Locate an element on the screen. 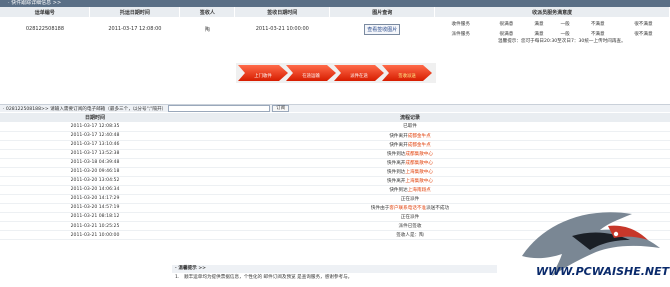 Image resolution: width=670 pixels, height=287 pixels. tracking-row: 2011-03-17 13:10:46 快件离开成都金牛点 is located at coordinates (335, 145).